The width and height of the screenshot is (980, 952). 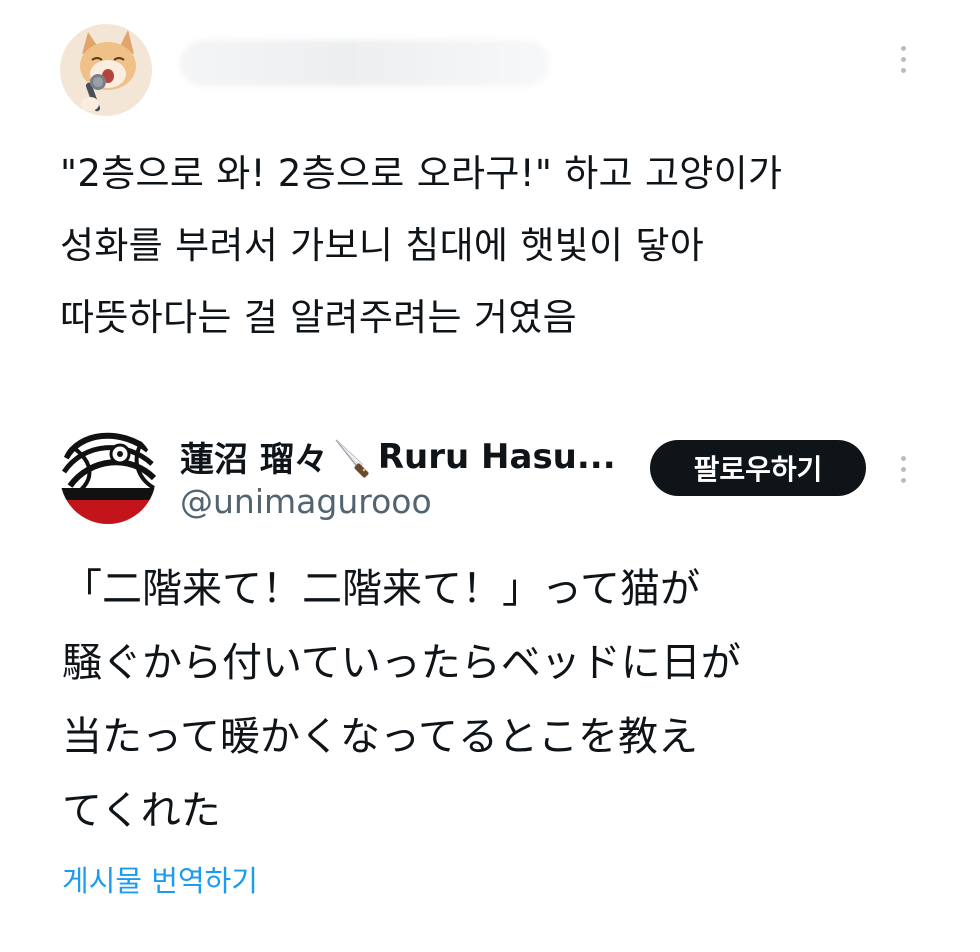 I want to click on quoted-text-line: てくれた, so click(x=141, y=811).